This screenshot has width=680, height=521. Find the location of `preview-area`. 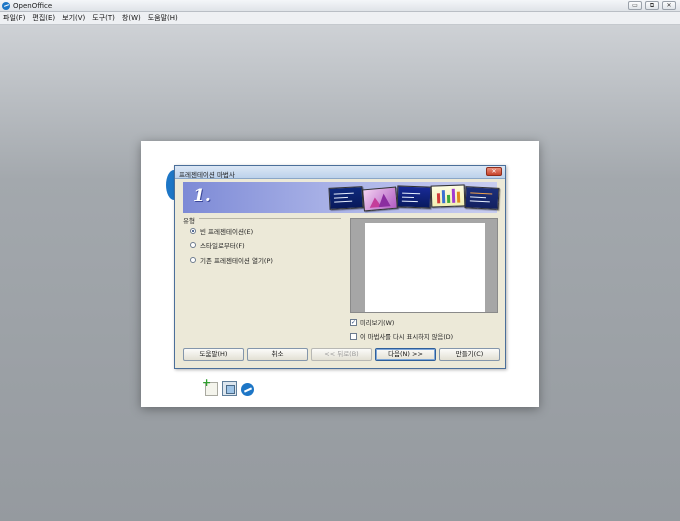

preview-area is located at coordinates (424, 265).